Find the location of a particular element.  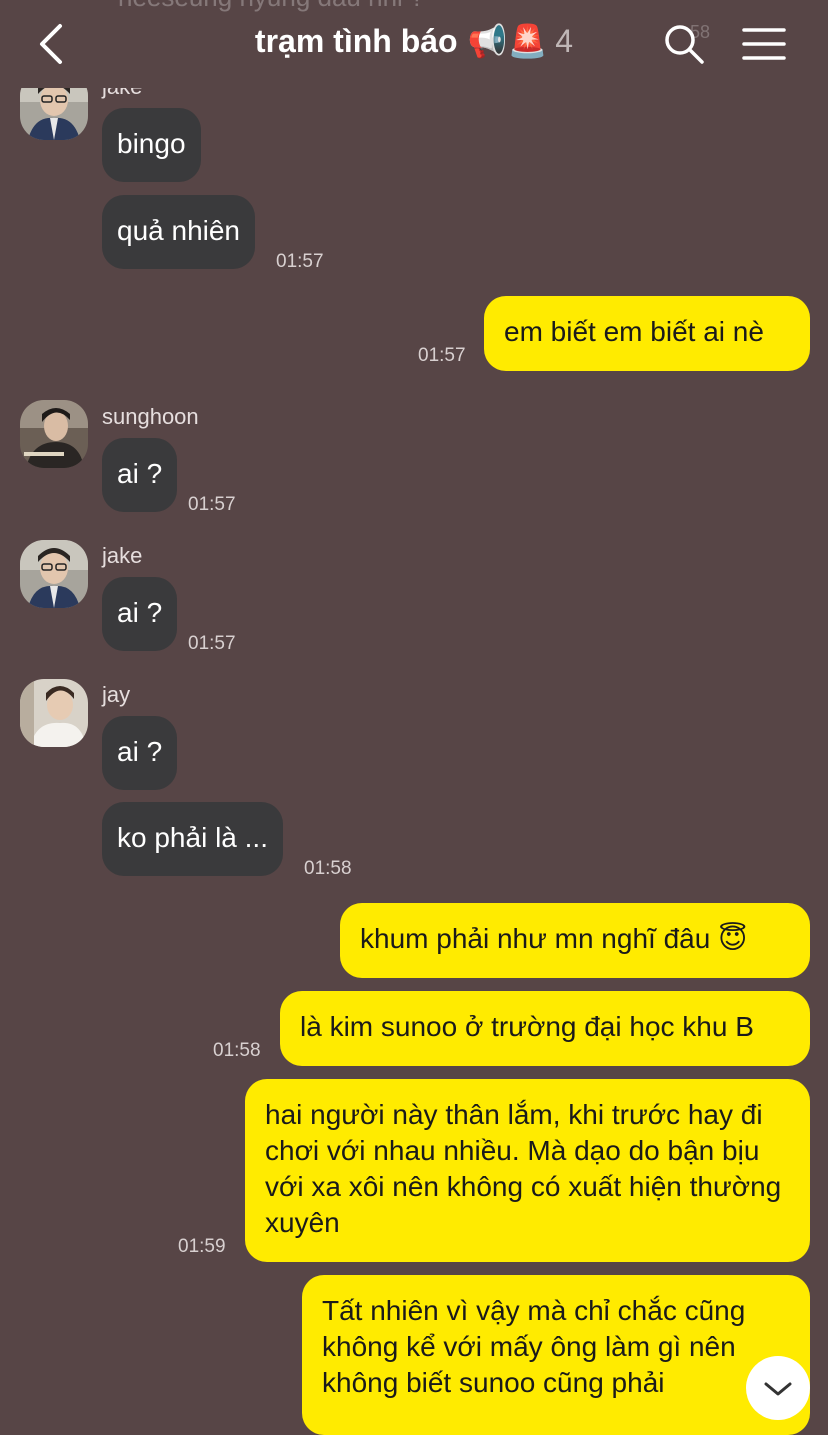

search-icon is located at coordinates (684, 44).